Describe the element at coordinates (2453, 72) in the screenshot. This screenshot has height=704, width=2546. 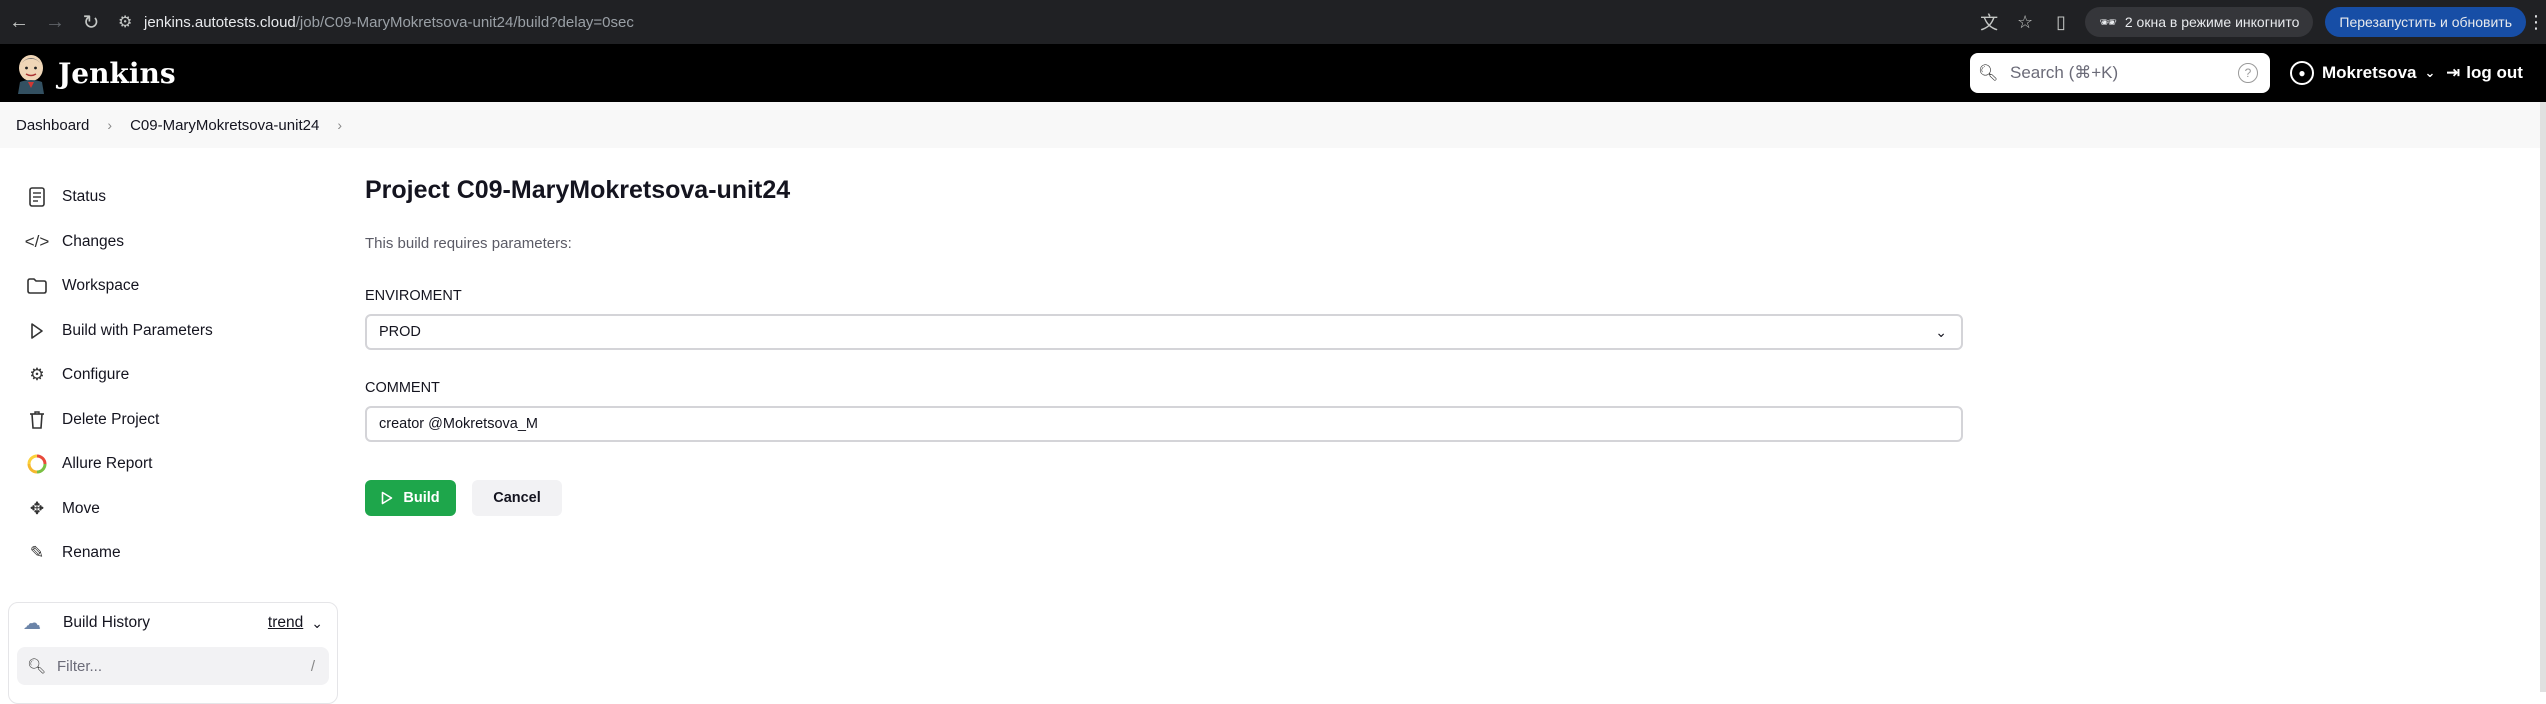
I see `logout-icon: ⇥` at that location.